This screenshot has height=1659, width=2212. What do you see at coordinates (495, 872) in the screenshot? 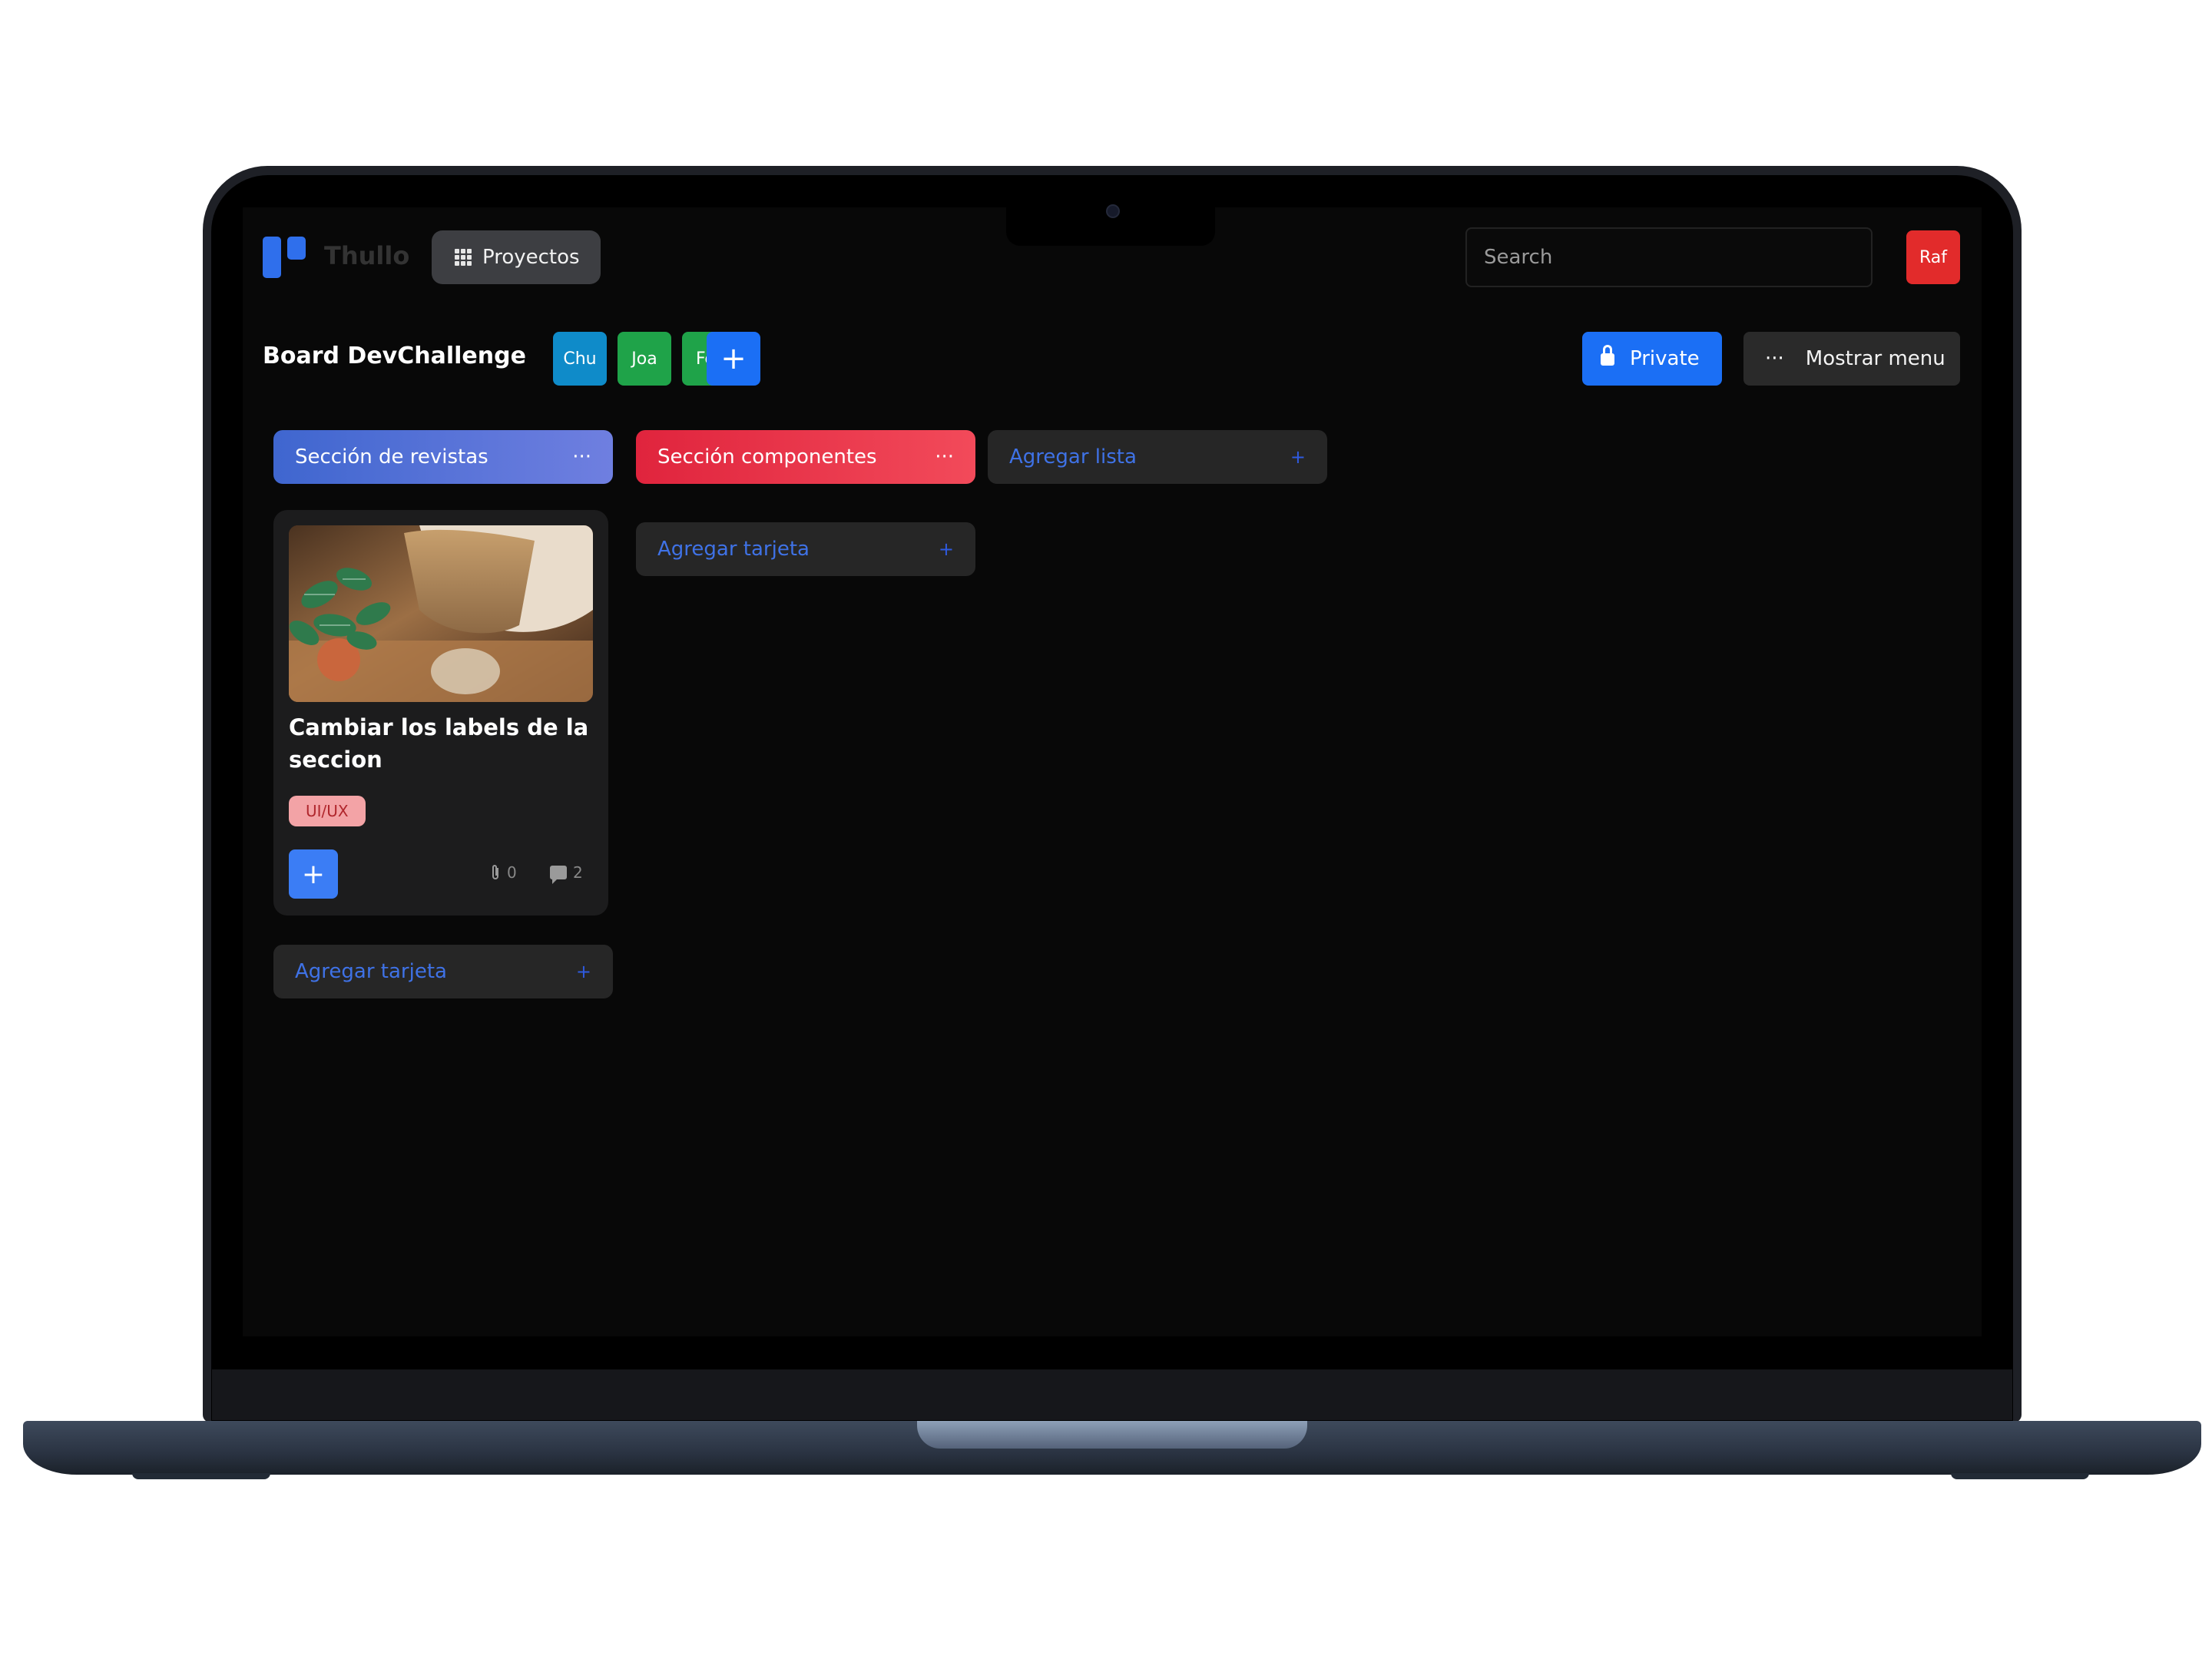
I see `paperclip-icon` at bounding box center [495, 872].